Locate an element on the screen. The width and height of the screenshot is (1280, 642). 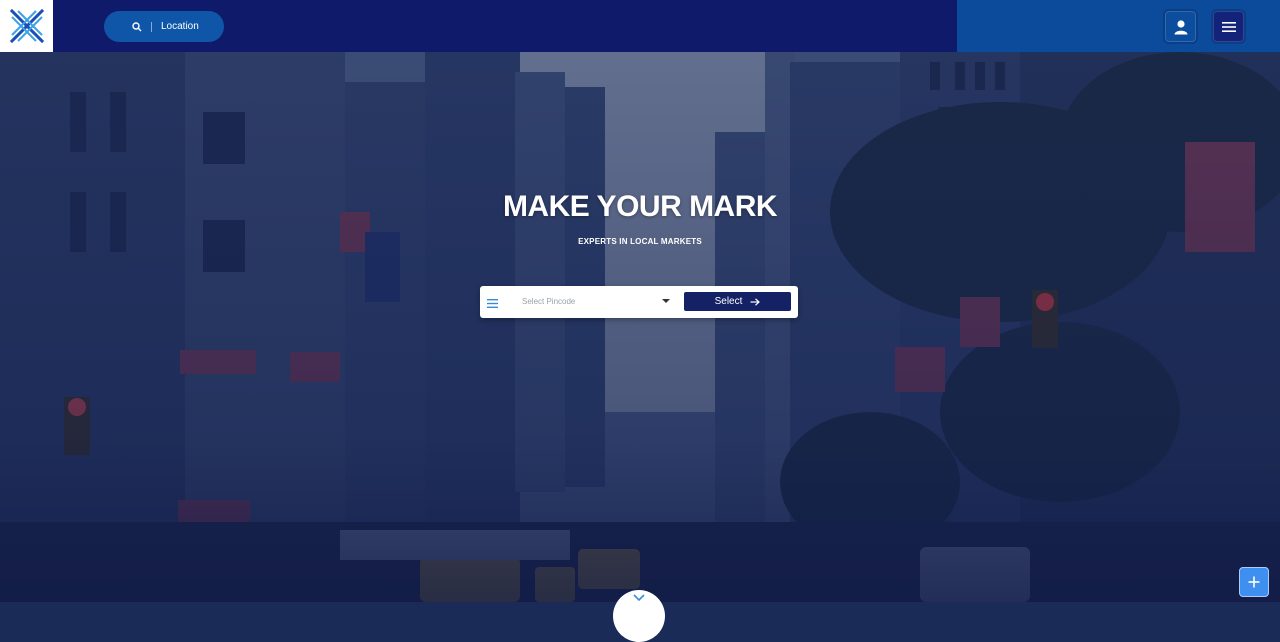
brand-logo is located at coordinates (26, 26).